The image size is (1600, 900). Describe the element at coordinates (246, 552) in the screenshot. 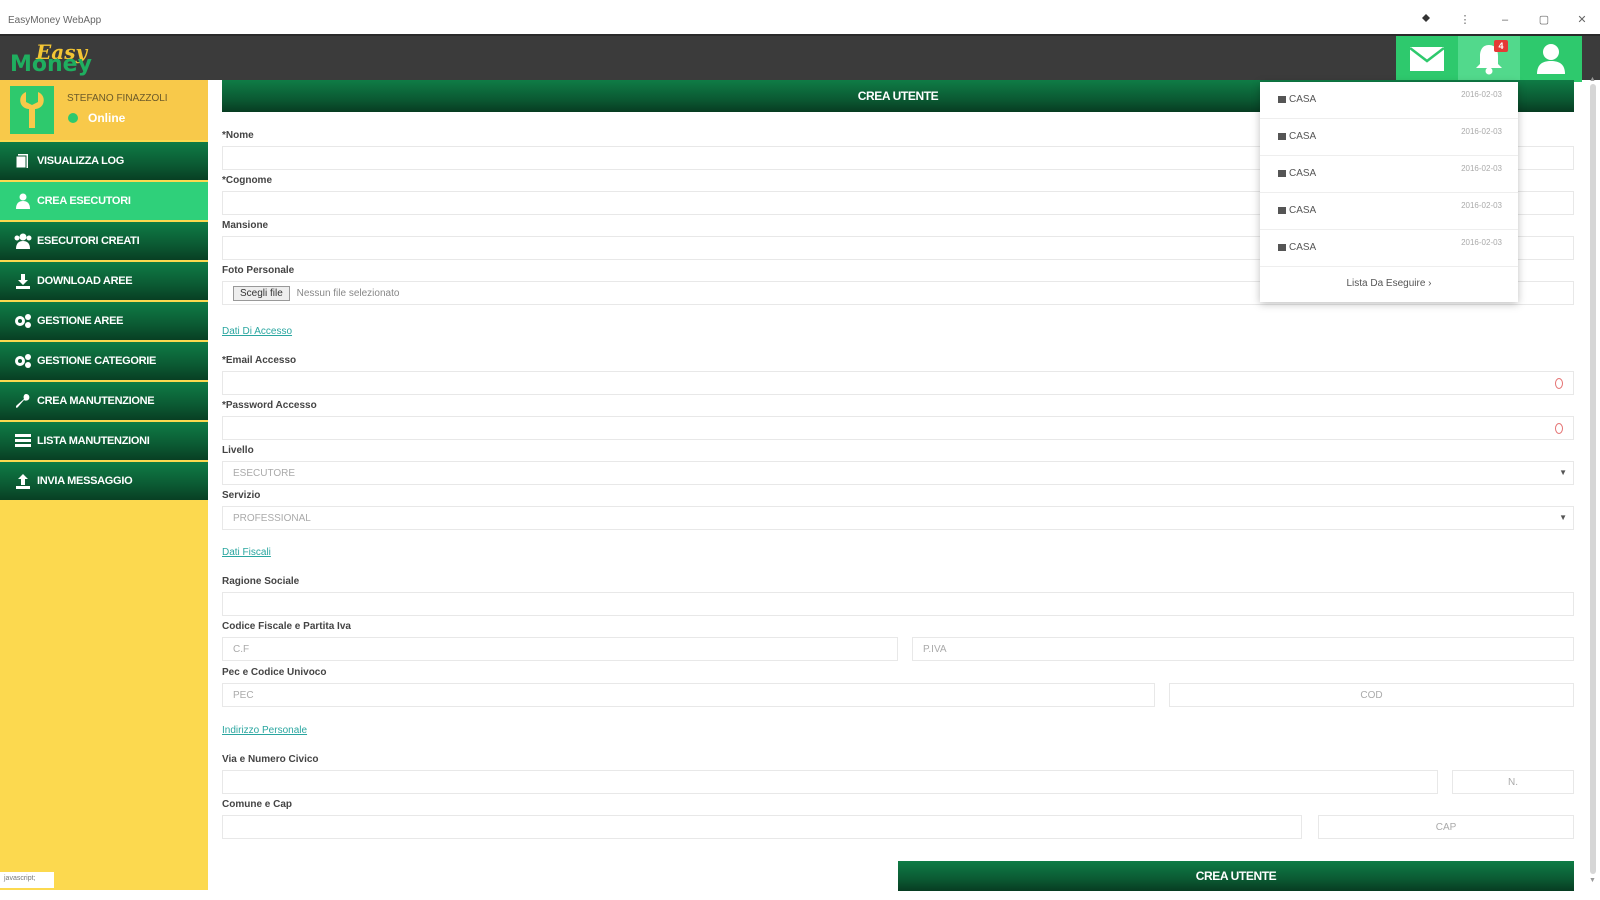

I see `dati-fiscali-link: Dati Fiscali` at that location.